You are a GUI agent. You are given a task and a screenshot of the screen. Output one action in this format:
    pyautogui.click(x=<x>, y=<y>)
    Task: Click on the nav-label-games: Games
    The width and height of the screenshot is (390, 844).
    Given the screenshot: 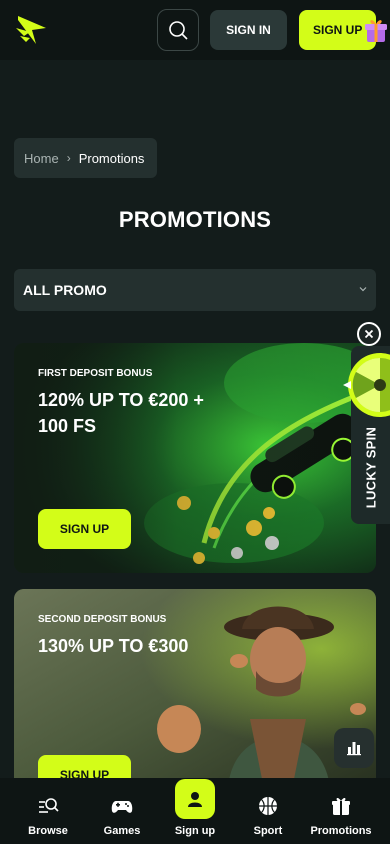 What is the action you would take?
    pyautogui.click(x=122, y=831)
    